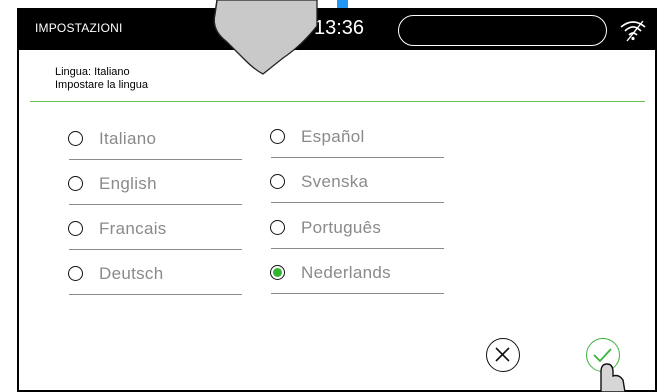 This screenshot has width=662, height=392. I want to click on status-pill, so click(502, 30).